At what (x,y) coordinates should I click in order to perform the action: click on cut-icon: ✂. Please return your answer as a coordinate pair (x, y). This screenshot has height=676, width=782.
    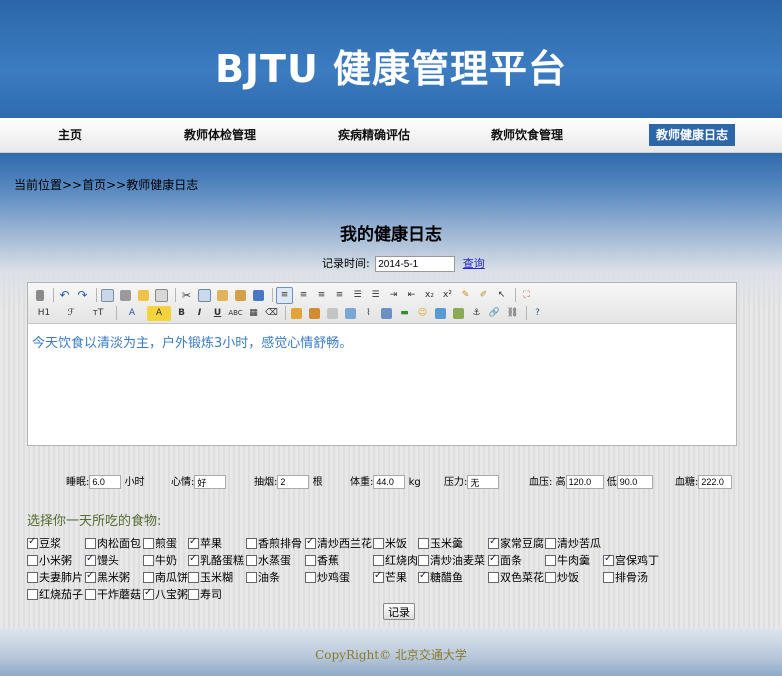
    Looking at the image, I should click on (186, 295).